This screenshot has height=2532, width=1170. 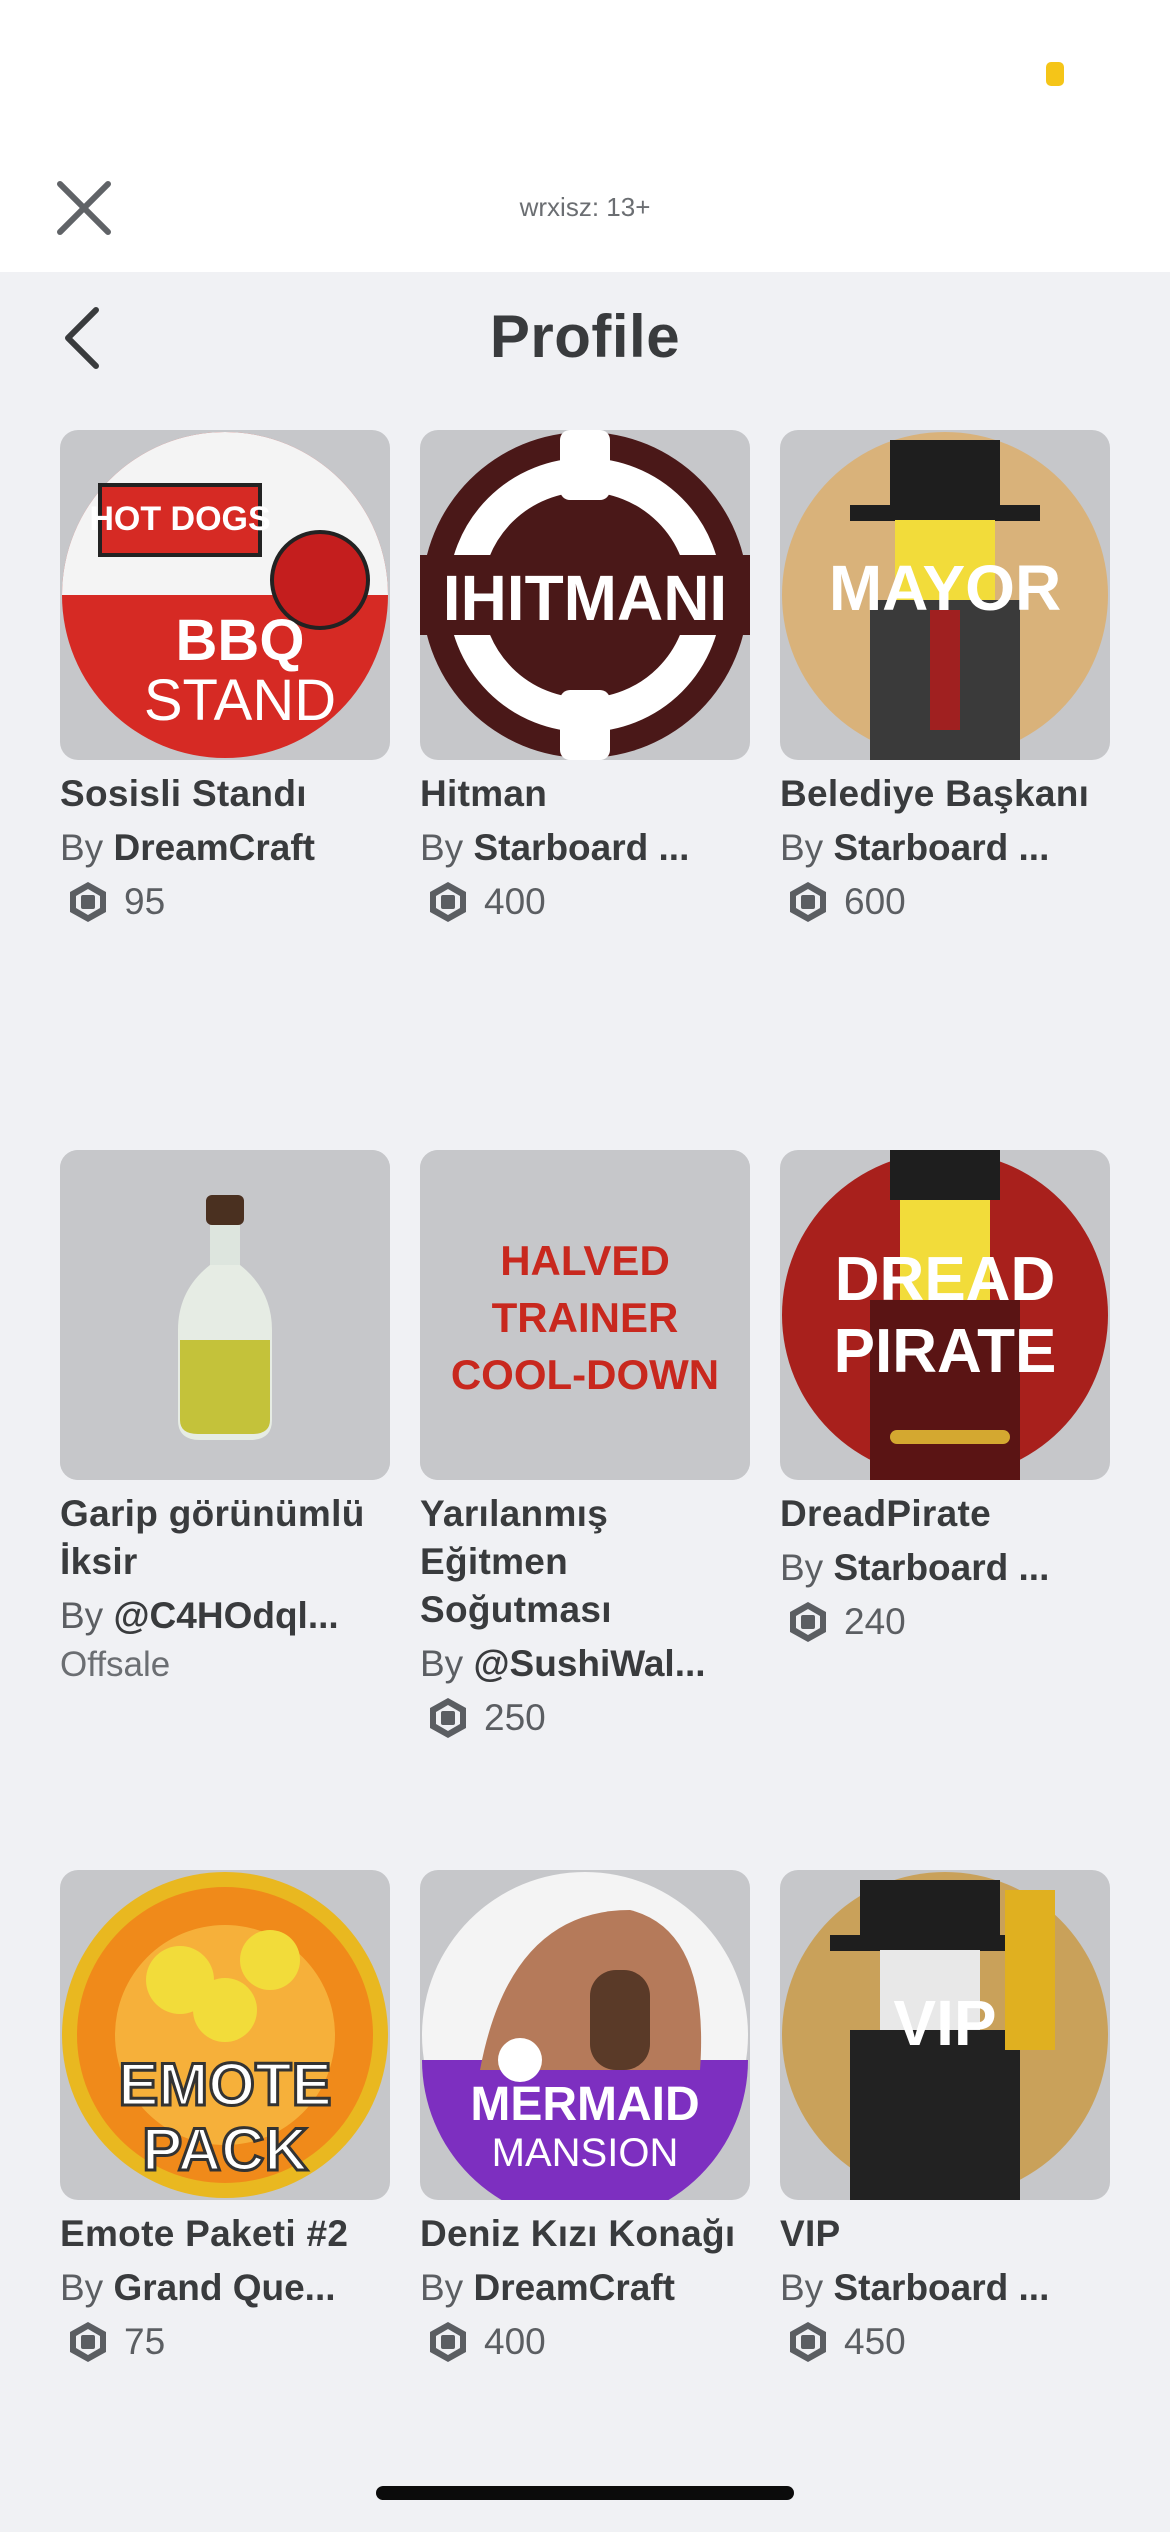 What do you see at coordinates (945, 1622) in the screenshot?
I see `item-price: 240` at bounding box center [945, 1622].